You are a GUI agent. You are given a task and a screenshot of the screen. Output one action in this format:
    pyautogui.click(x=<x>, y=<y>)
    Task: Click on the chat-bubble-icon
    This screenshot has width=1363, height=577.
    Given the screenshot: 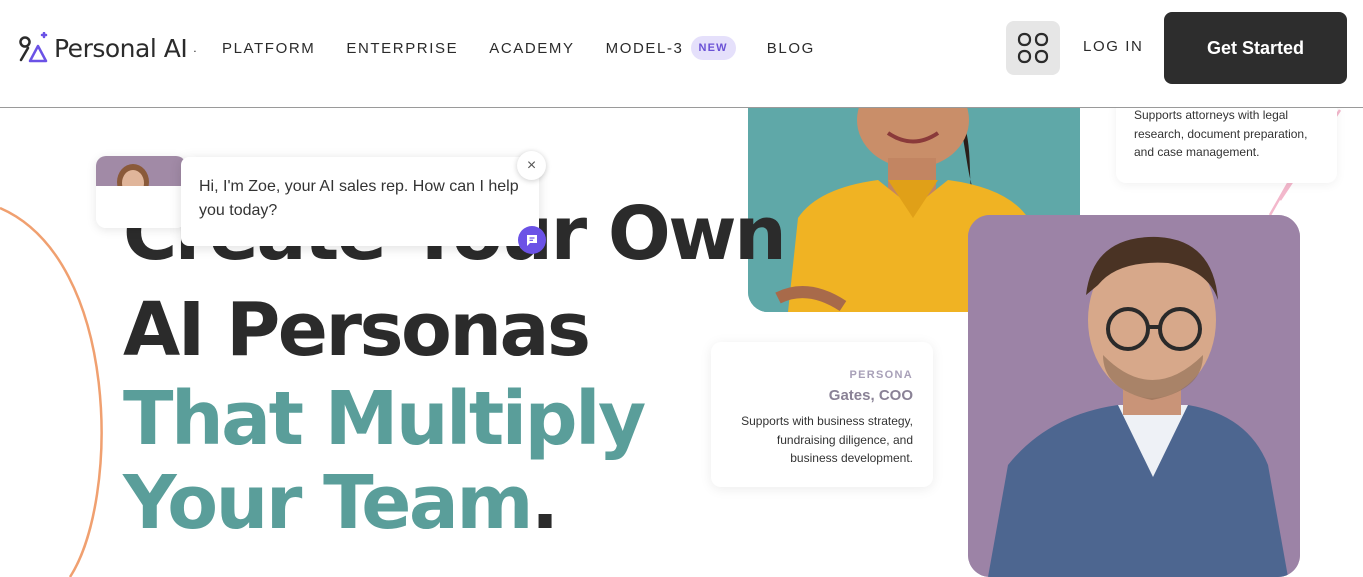 What is the action you would take?
    pyautogui.click(x=532, y=240)
    